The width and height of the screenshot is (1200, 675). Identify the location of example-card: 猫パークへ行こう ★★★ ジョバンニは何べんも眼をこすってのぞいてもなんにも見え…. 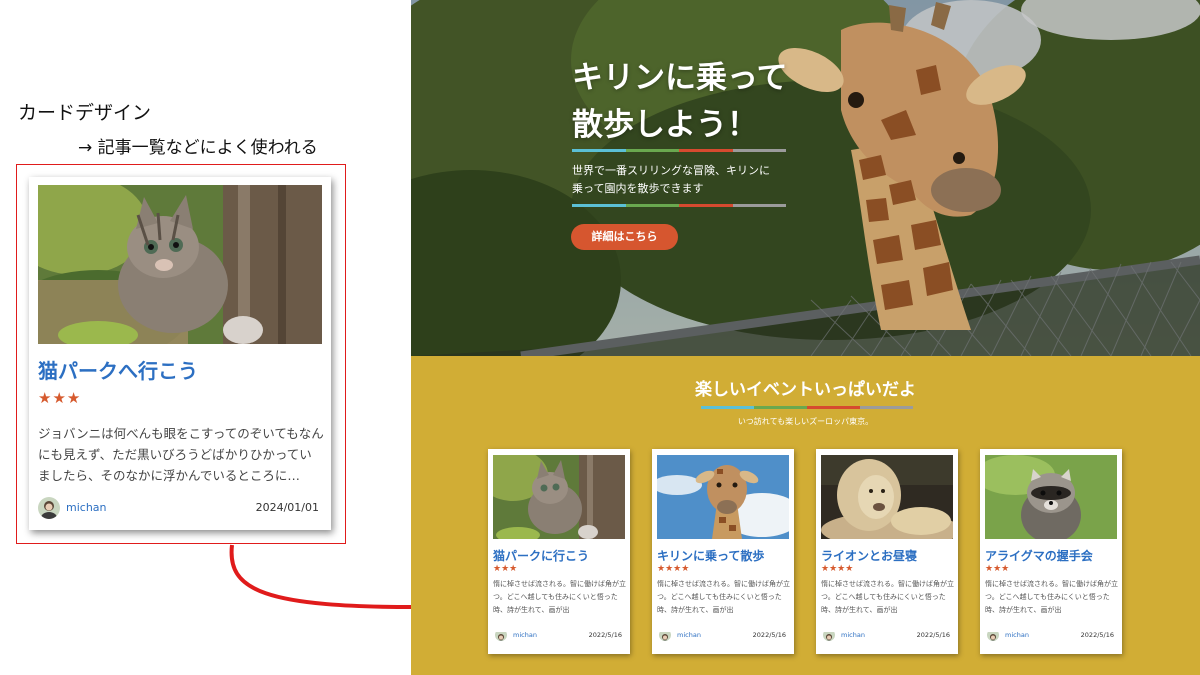
(180, 353).